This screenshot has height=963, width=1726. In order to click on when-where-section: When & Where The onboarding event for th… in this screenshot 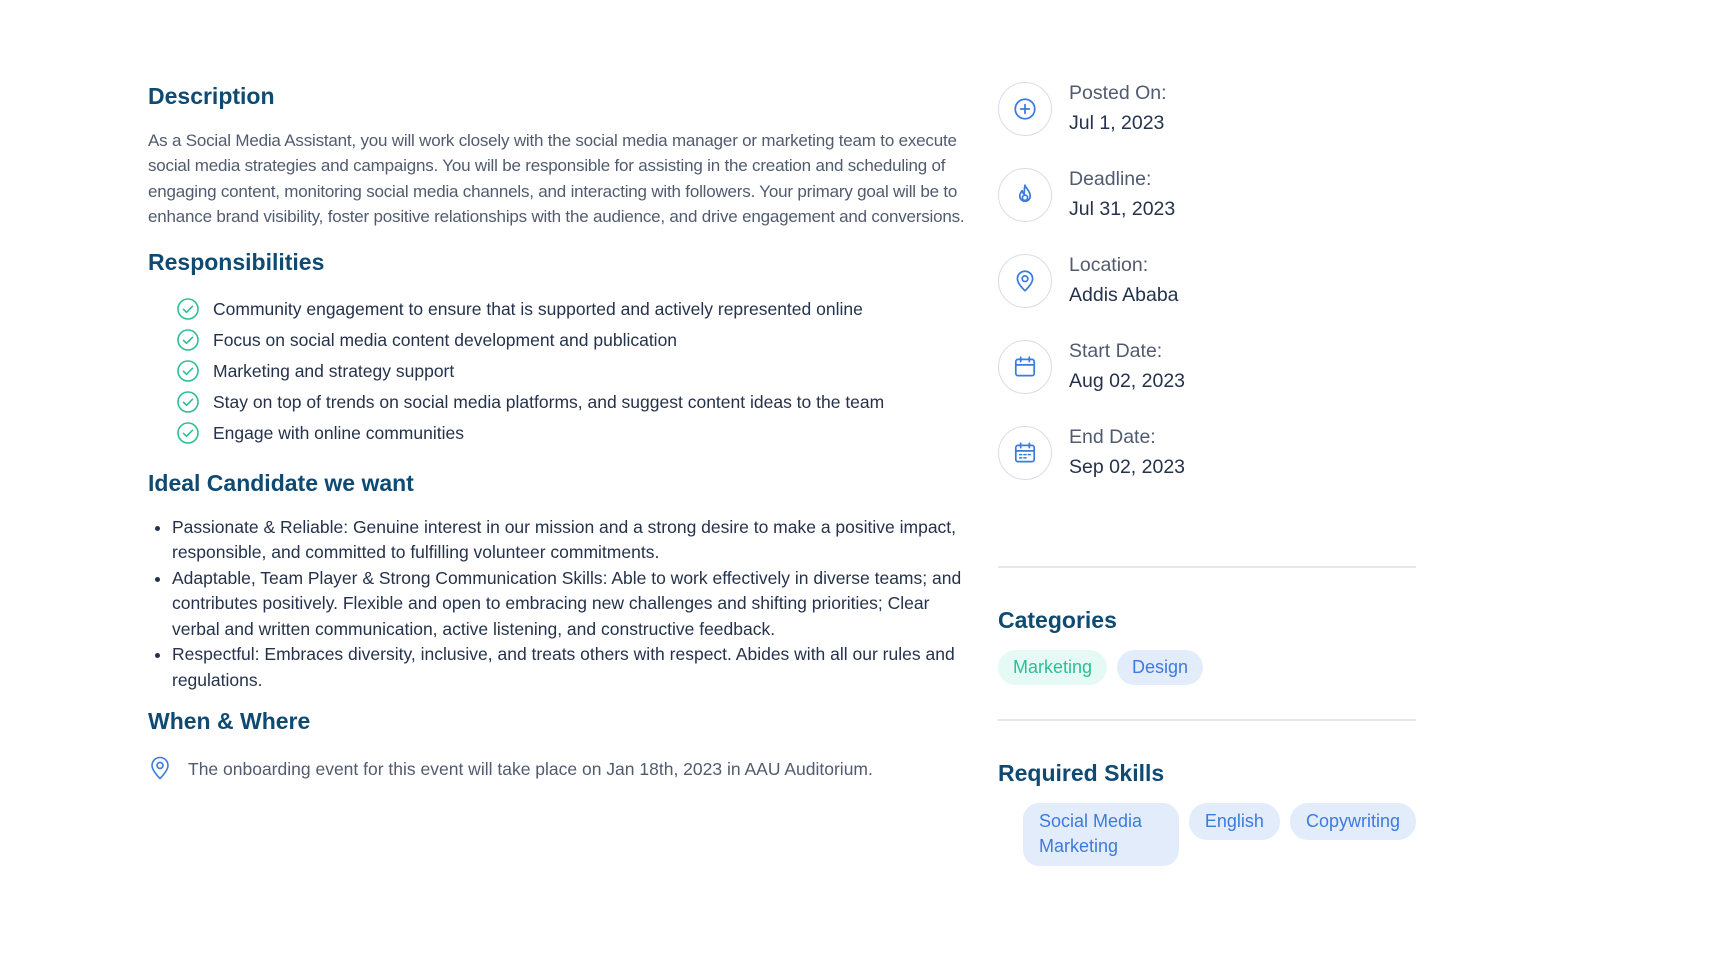, I will do `click(563, 745)`.